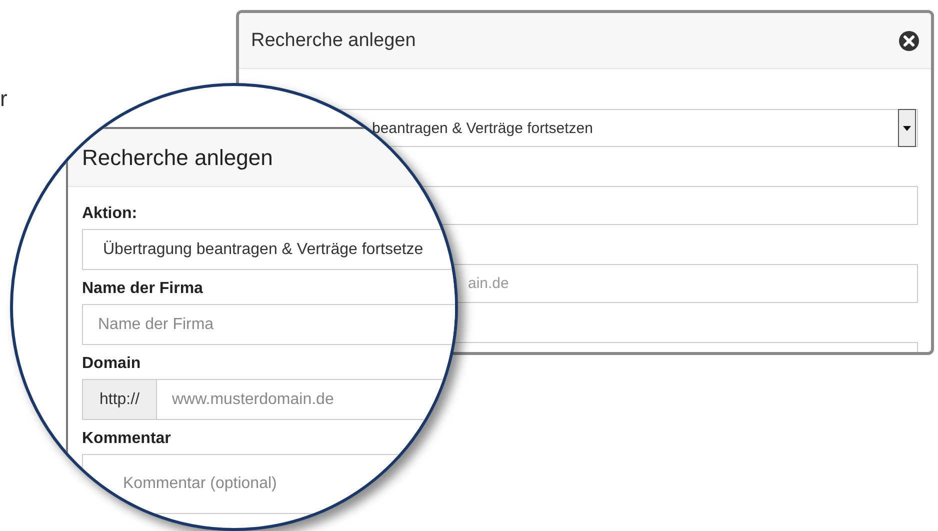  I want to click on field-label: Name der Firma, so click(143, 289).